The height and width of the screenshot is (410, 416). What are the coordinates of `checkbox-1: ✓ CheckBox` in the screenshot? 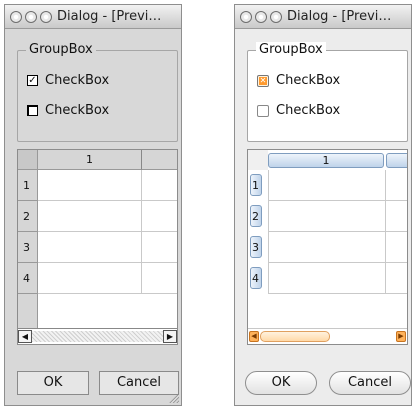 It's located at (68, 80).